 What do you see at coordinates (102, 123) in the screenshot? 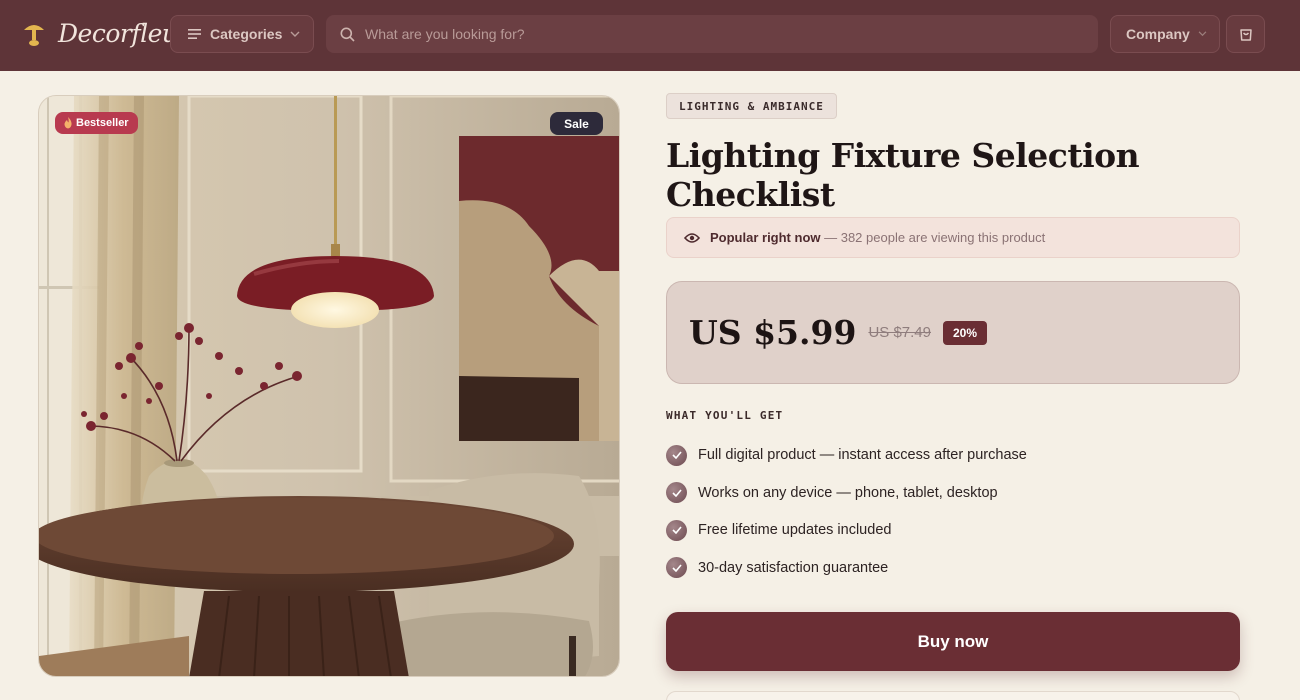
I see `bestseller-label: Bestseller` at bounding box center [102, 123].